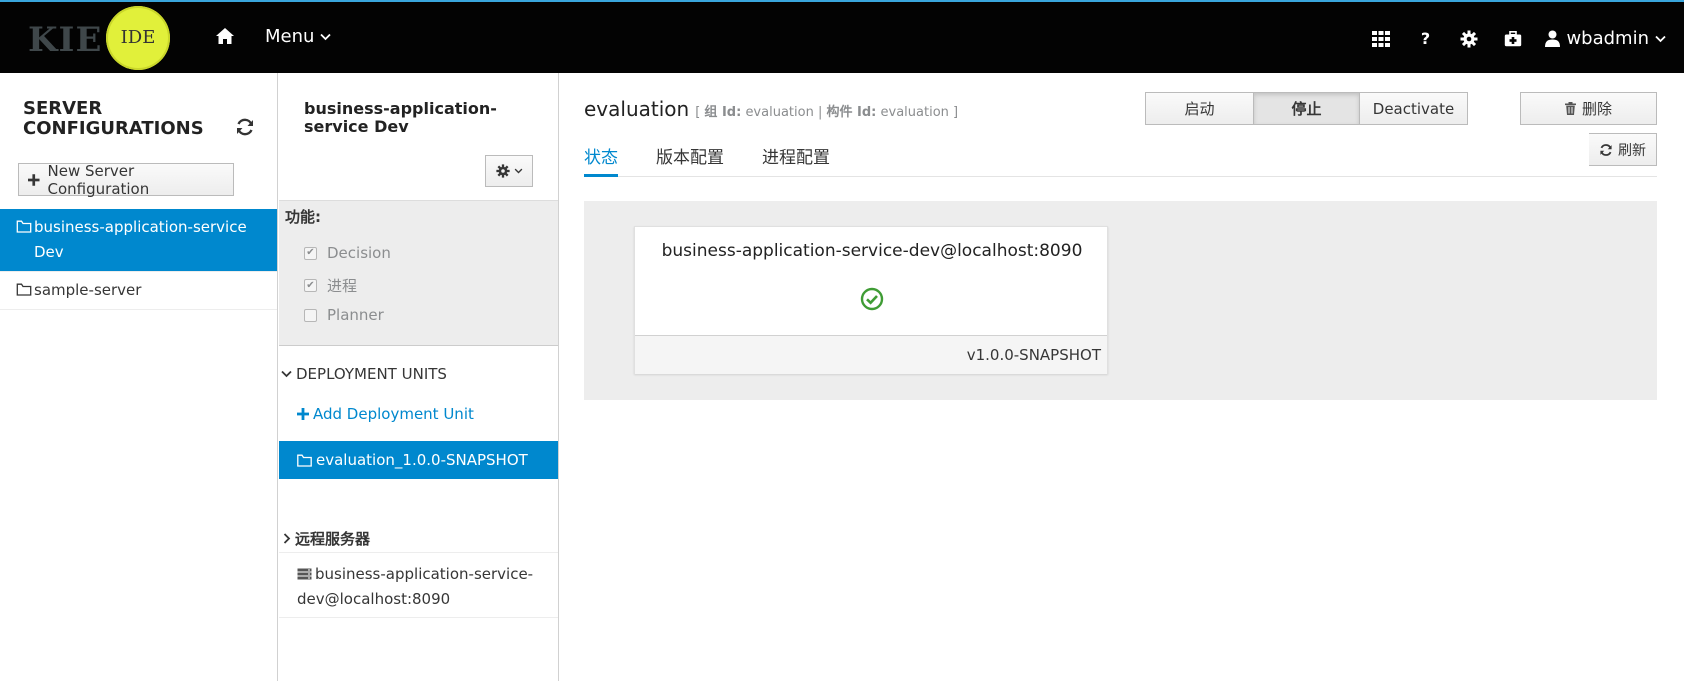 This screenshot has height=681, width=1684. Describe the element at coordinates (956, 112) in the screenshot. I see `meta-bracket-close: ]` at that location.